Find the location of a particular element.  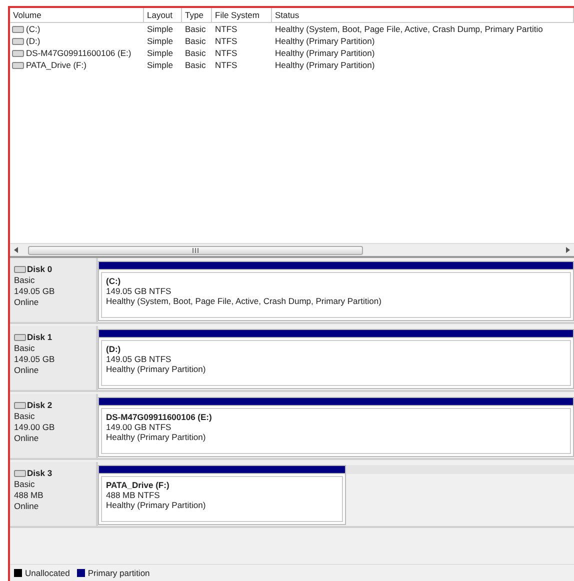

partition-block: DS-M47G09911600106 (E:) 149.00 GB NTFS Healthy (Primary Partition) is located at coordinates (336, 431).